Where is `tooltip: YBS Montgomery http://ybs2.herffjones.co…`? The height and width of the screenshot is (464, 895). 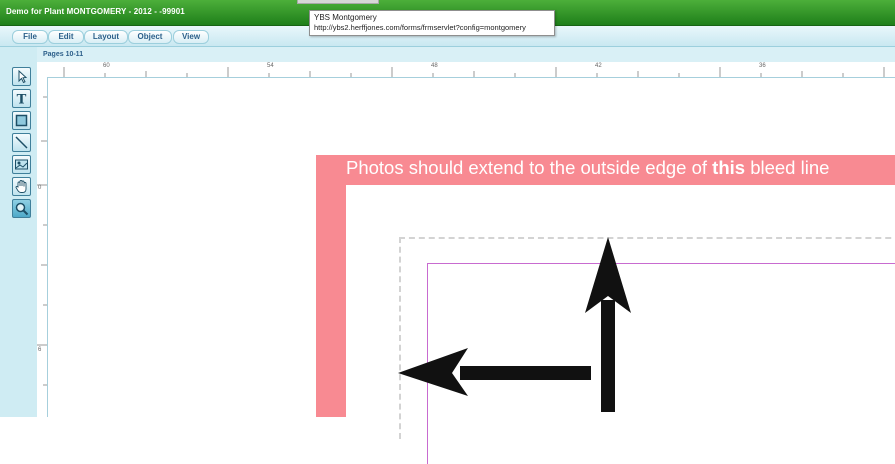
tooltip: YBS Montgomery http://ybs2.herffjones.co… is located at coordinates (432, 23).